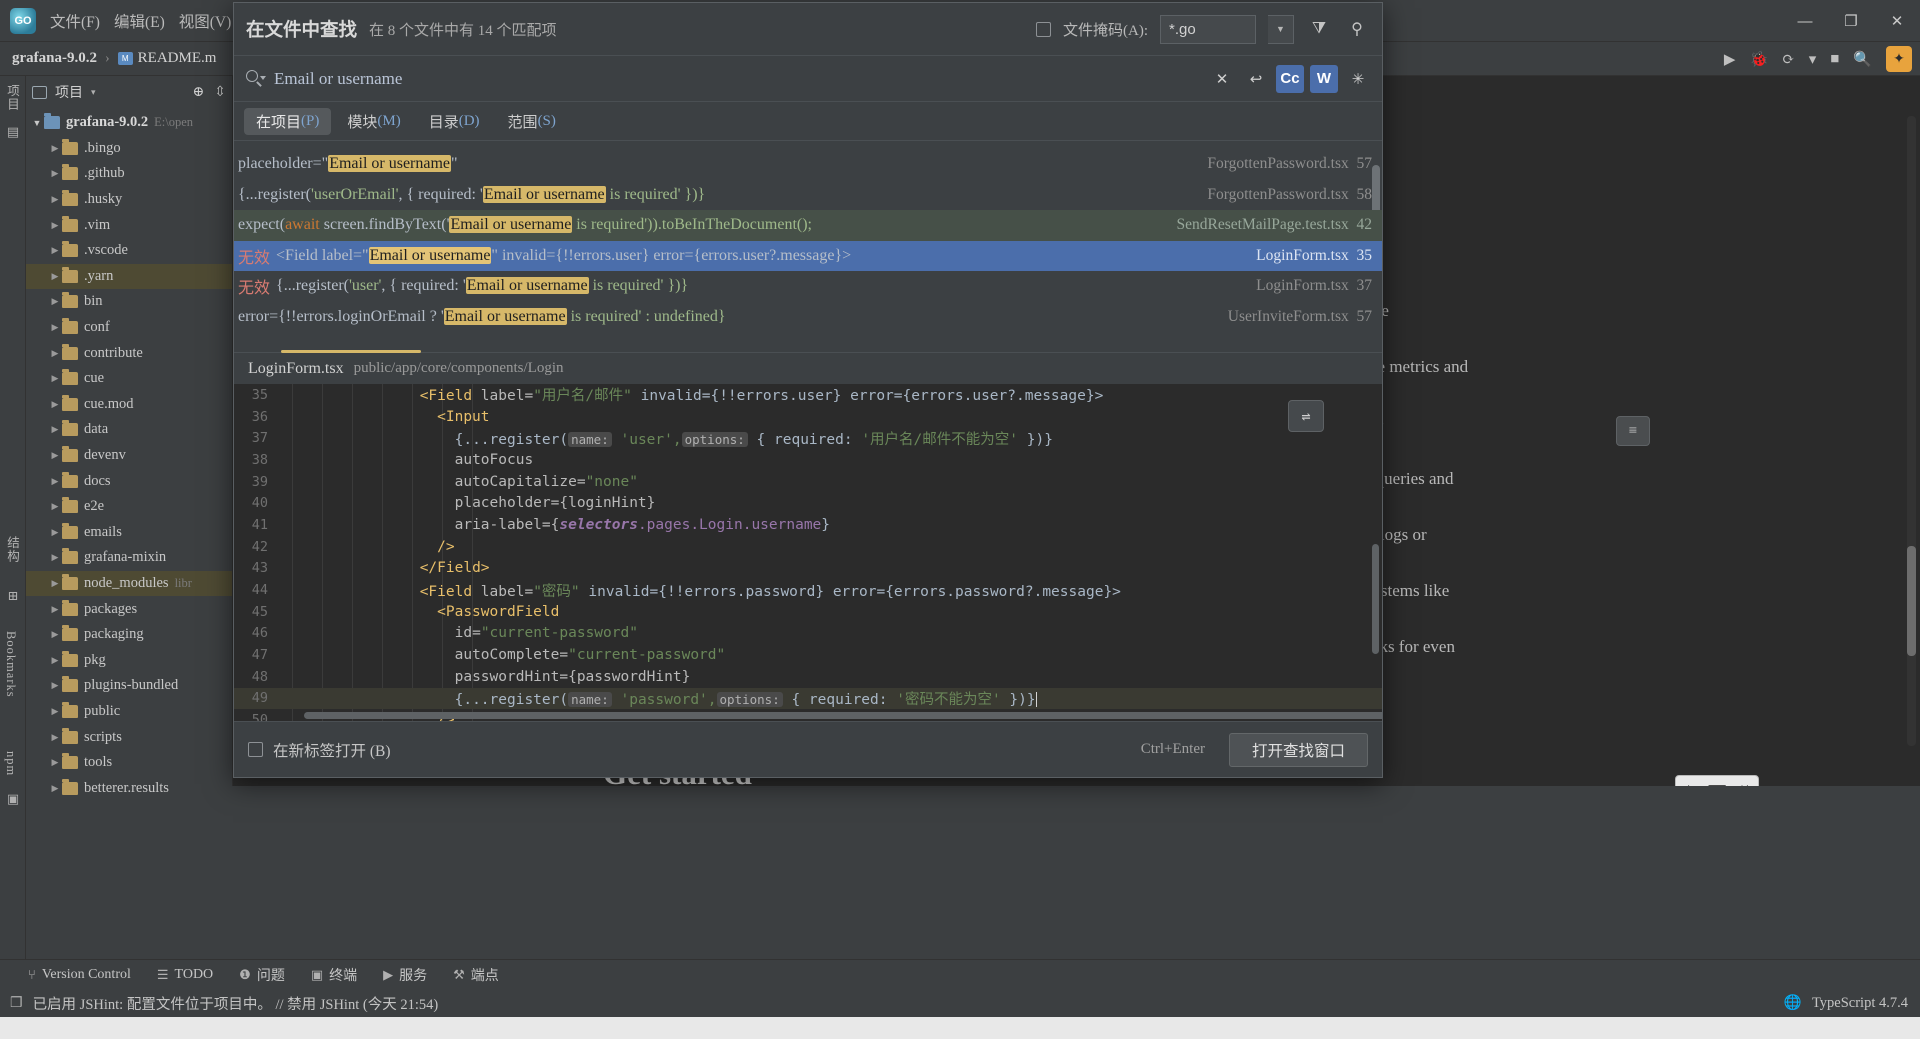 This screenshot has width=1920, height=1039. What do you see at coordinates (10, 664) in the screenshot?
I see `strip-label-bookmarks: Bookmarks` at bounding box center [10, 664].